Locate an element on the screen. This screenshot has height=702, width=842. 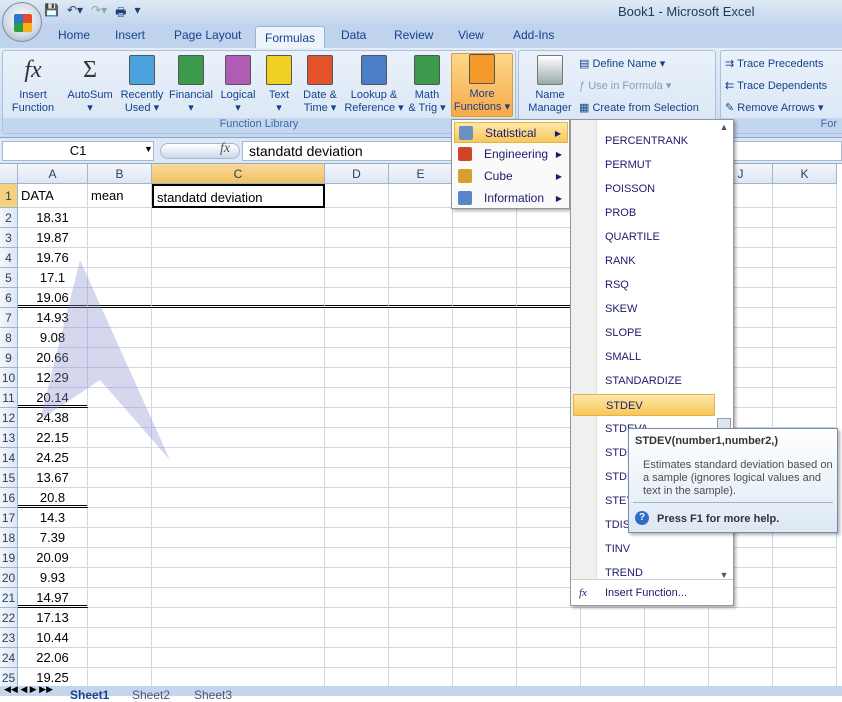
function-item-stdev: STDEV is located at coordinates (644, 405).